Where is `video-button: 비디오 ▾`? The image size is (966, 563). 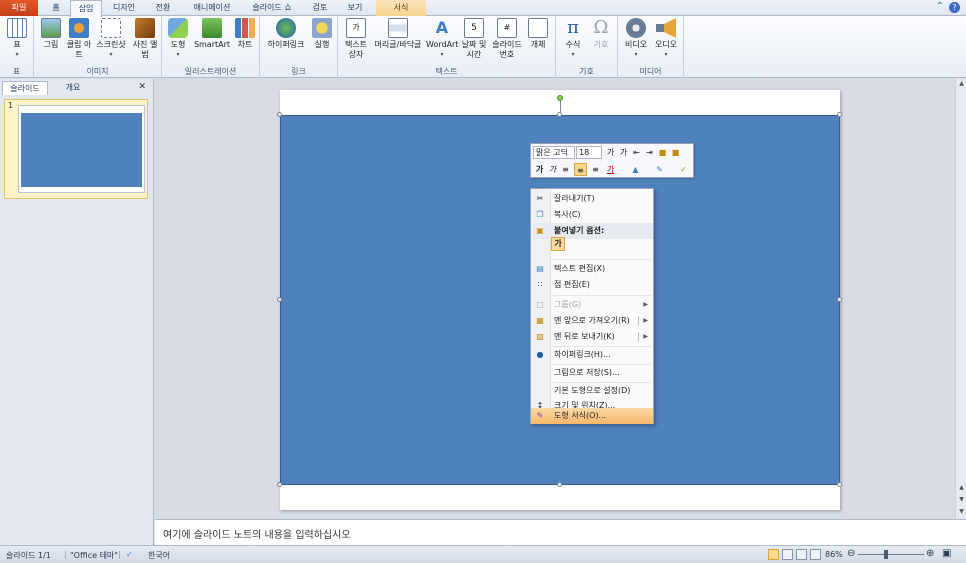 video-button: 비디오 ▾ is located at coordinates (636, 39).